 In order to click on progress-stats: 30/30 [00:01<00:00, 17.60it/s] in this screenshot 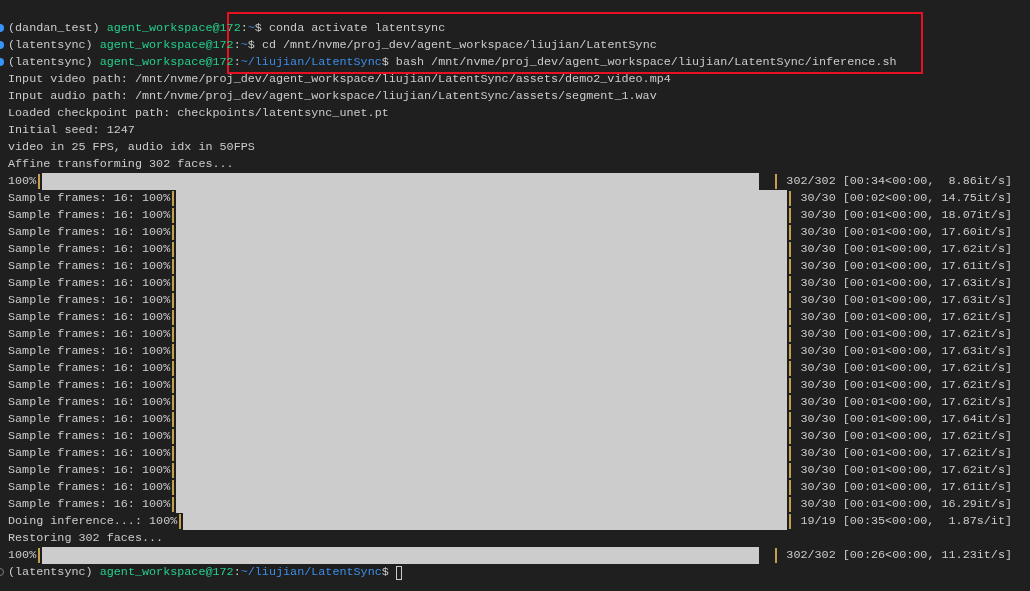, I will do `click(906, 232)`.